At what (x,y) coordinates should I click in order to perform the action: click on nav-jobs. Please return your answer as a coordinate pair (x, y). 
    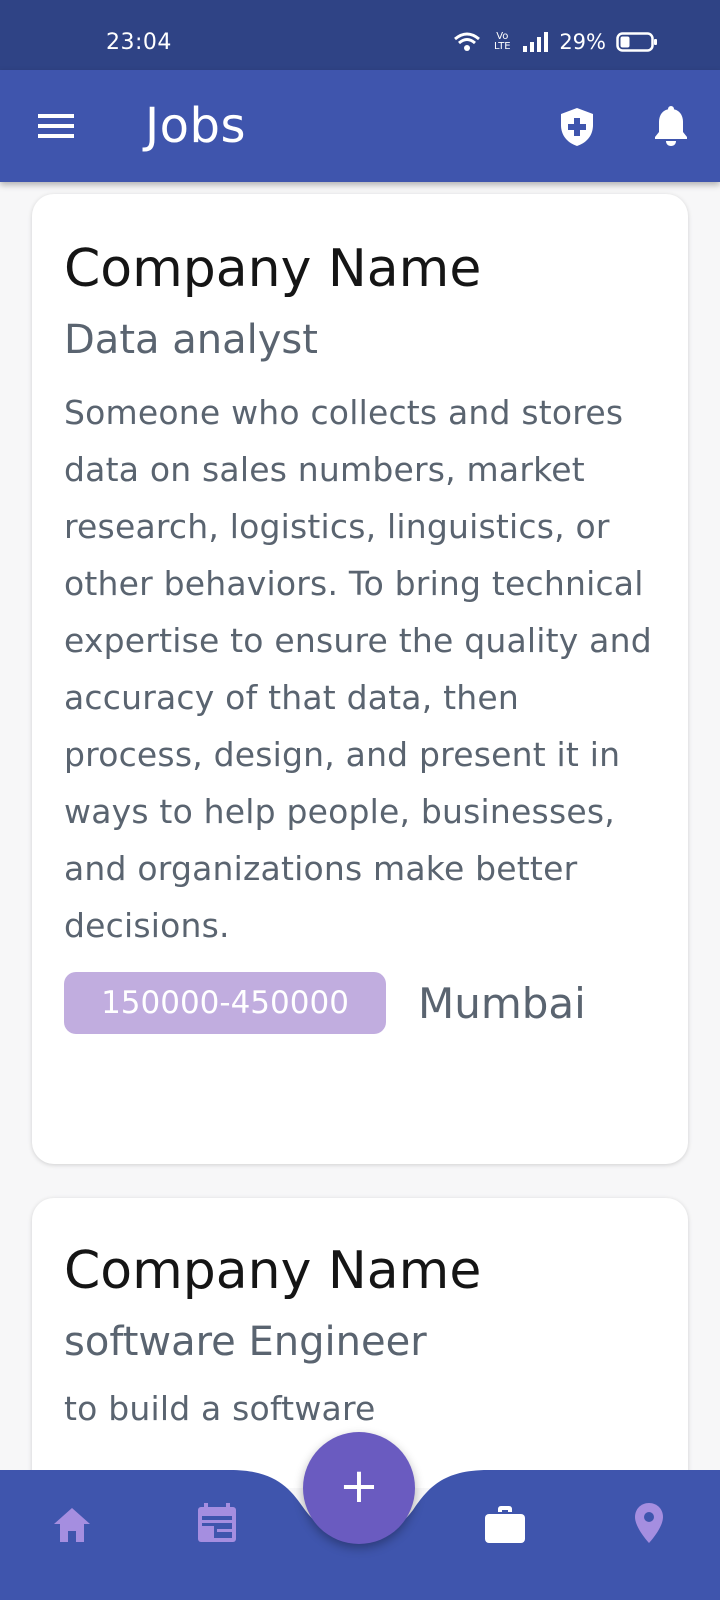
    Looking at the image, I should click on (505, 1527).